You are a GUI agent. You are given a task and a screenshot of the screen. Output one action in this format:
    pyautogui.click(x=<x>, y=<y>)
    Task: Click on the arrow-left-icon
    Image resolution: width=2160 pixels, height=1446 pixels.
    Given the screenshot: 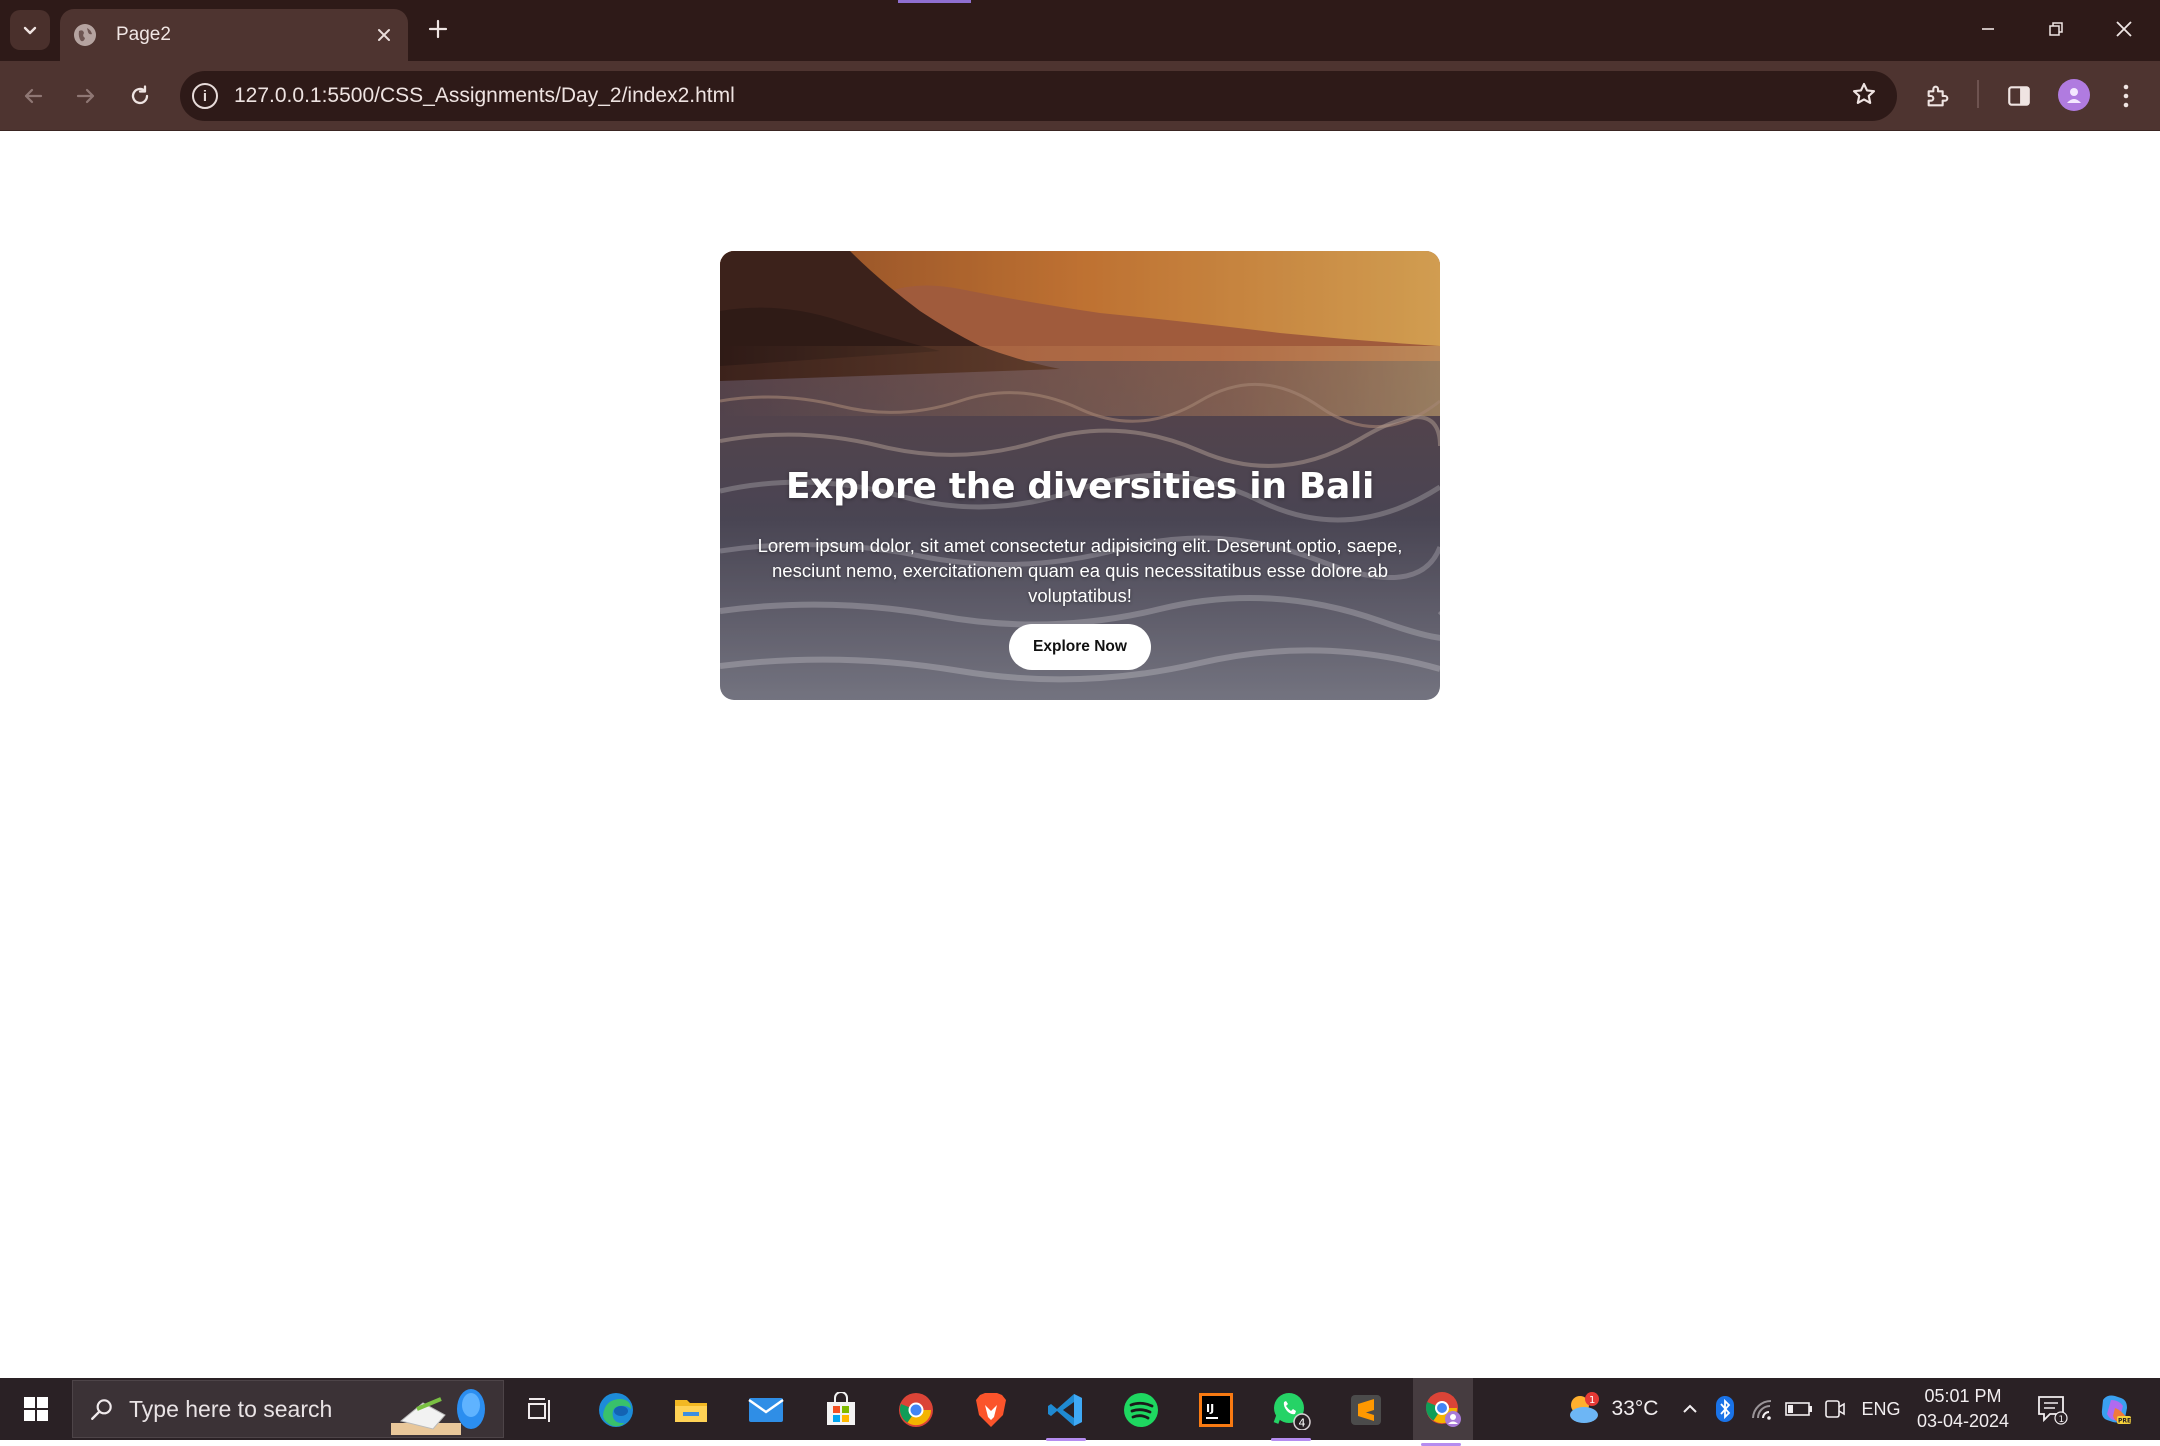 What is the action you would take?
    pyautogui.click(x=33, y=96)
    